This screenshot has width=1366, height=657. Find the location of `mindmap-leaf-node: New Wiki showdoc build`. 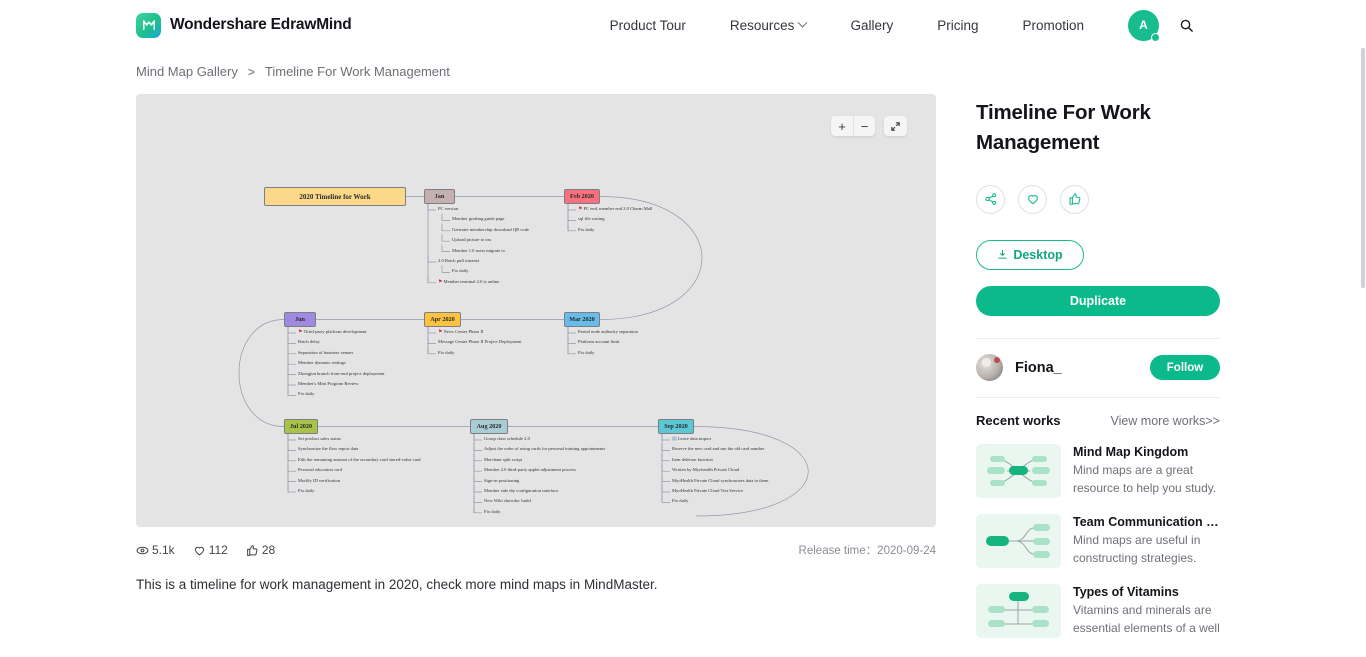

mindmap-leaf-node: New Wiki showdoc build is located at coordinates (507, 501).